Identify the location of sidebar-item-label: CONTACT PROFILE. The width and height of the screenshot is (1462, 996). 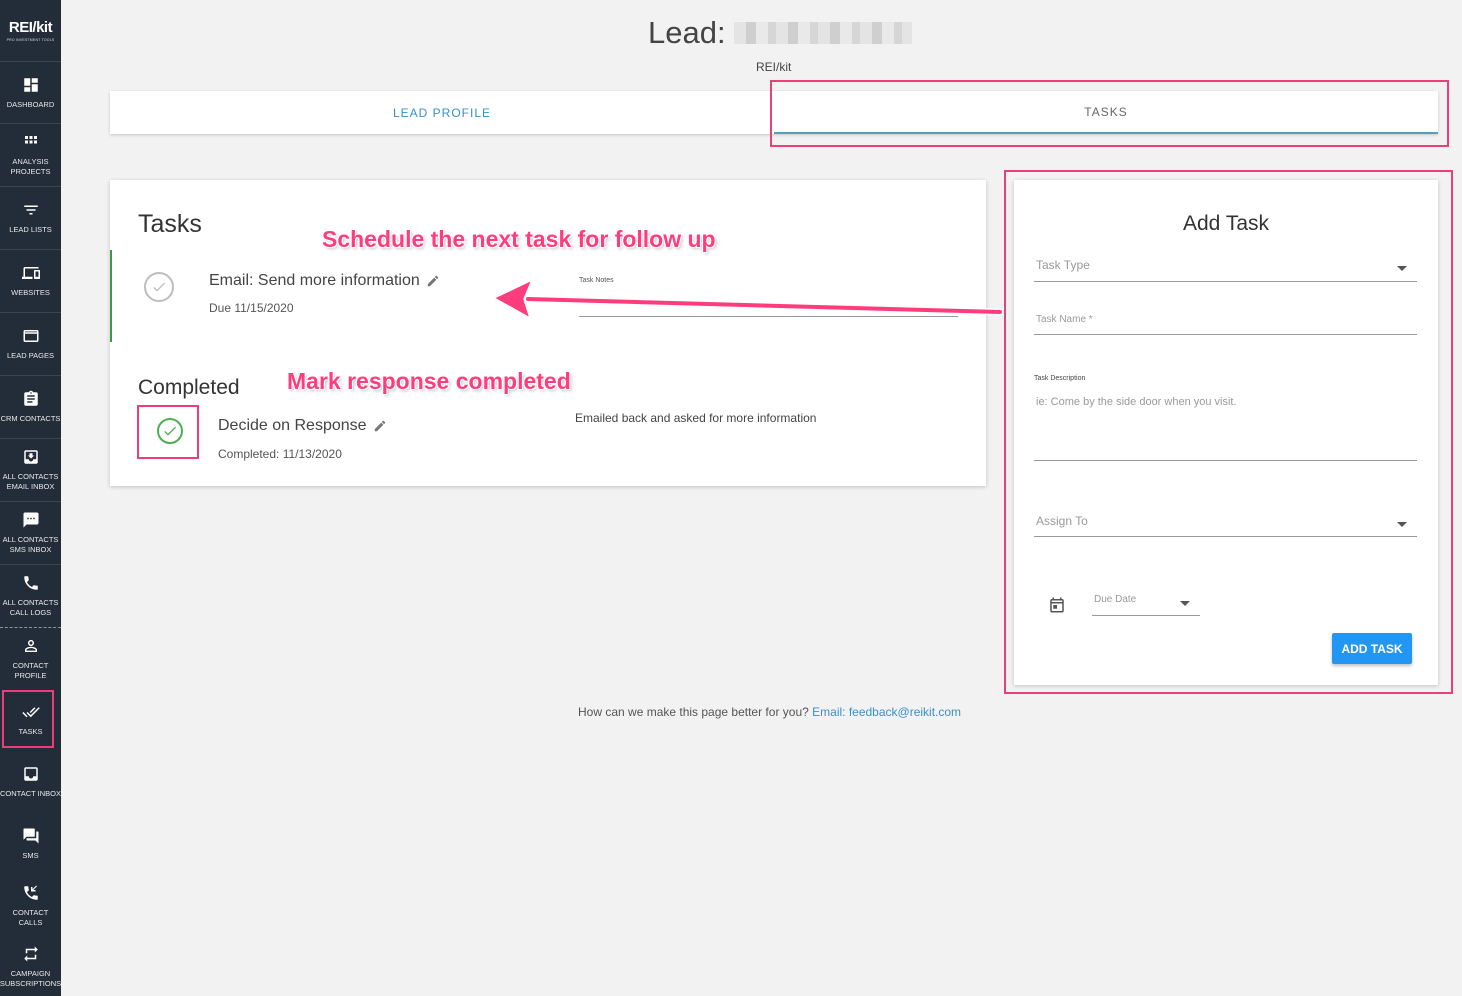
(30, 670).